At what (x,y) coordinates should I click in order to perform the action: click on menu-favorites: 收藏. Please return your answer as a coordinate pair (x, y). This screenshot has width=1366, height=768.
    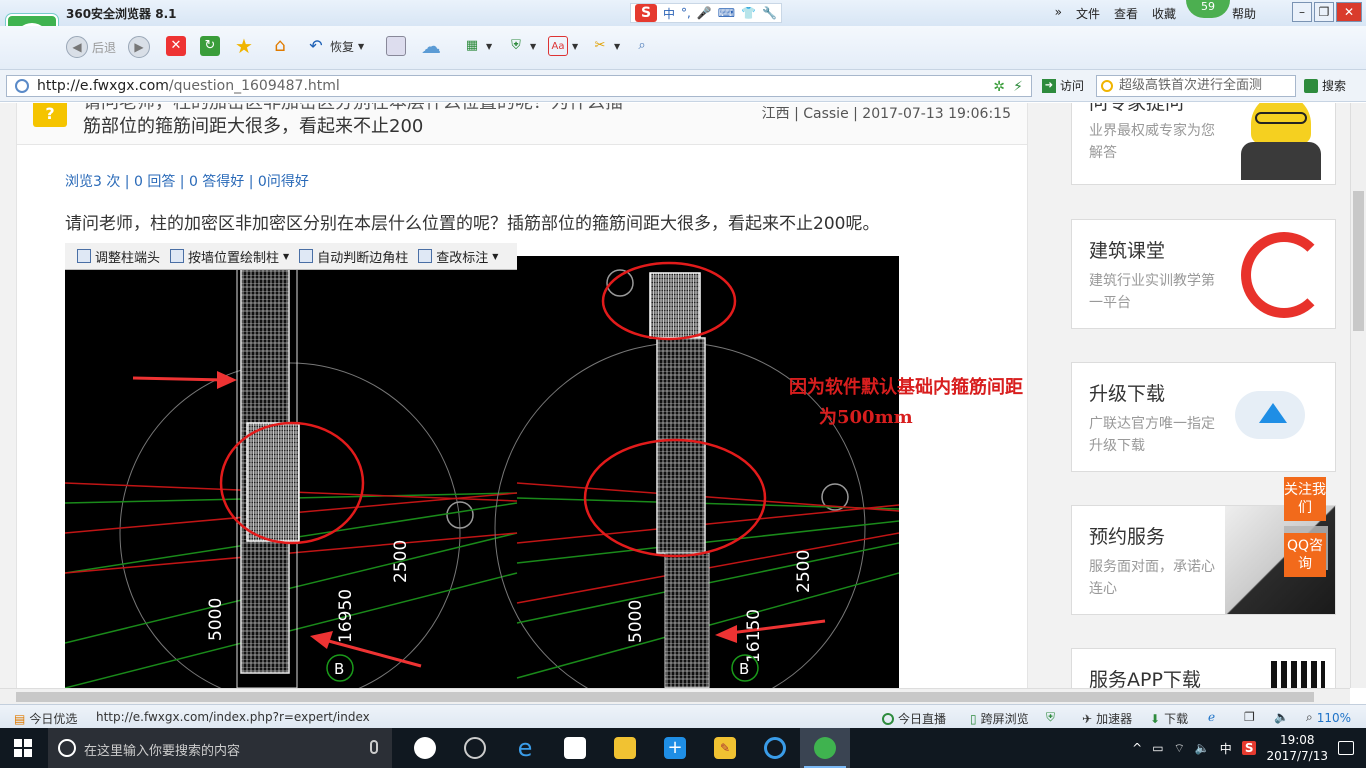
    Looking at the image, I should click on (1164, 13).